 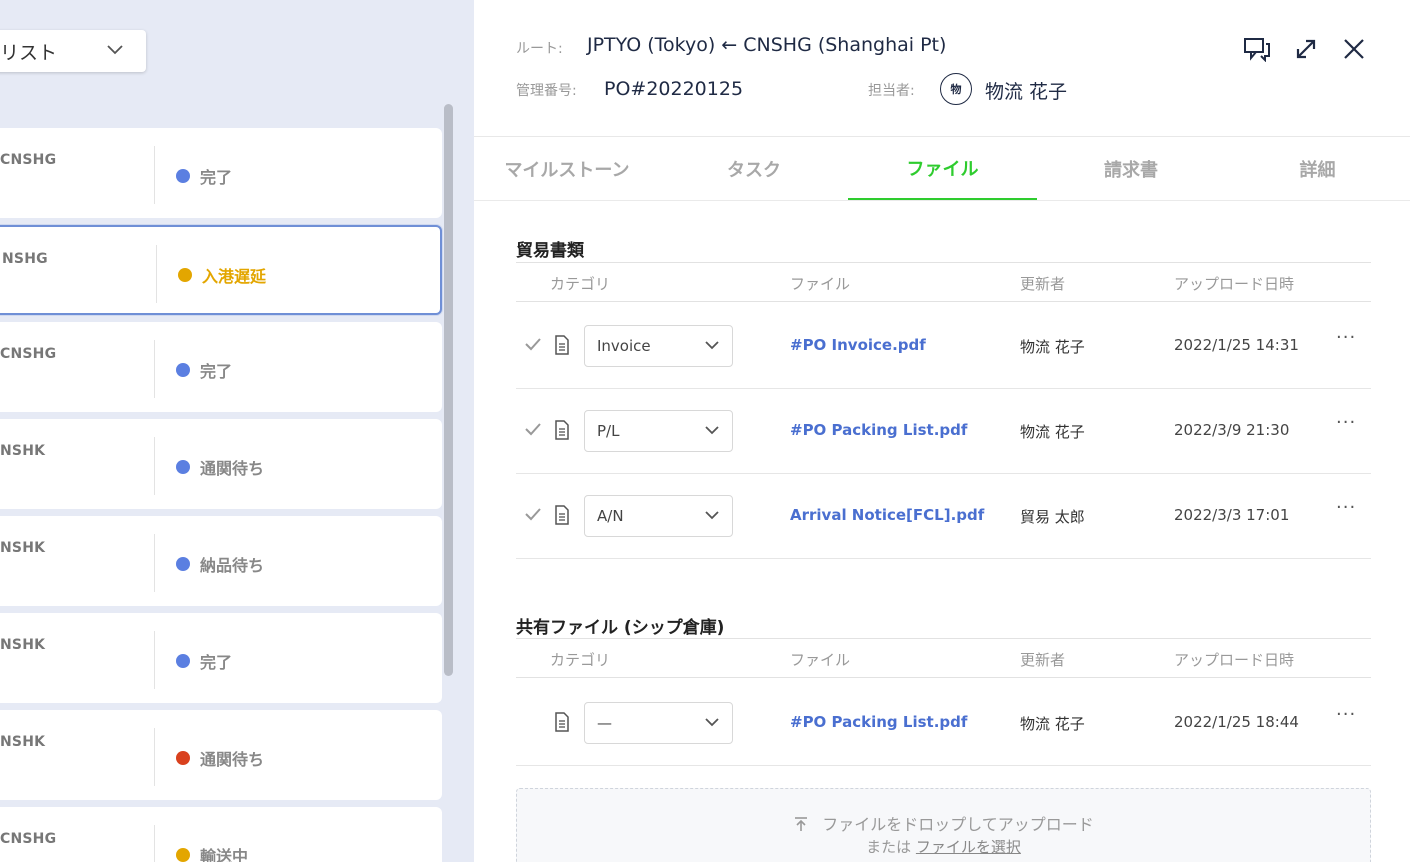 I want to click on close-icon, so click(x=1354, y=49).